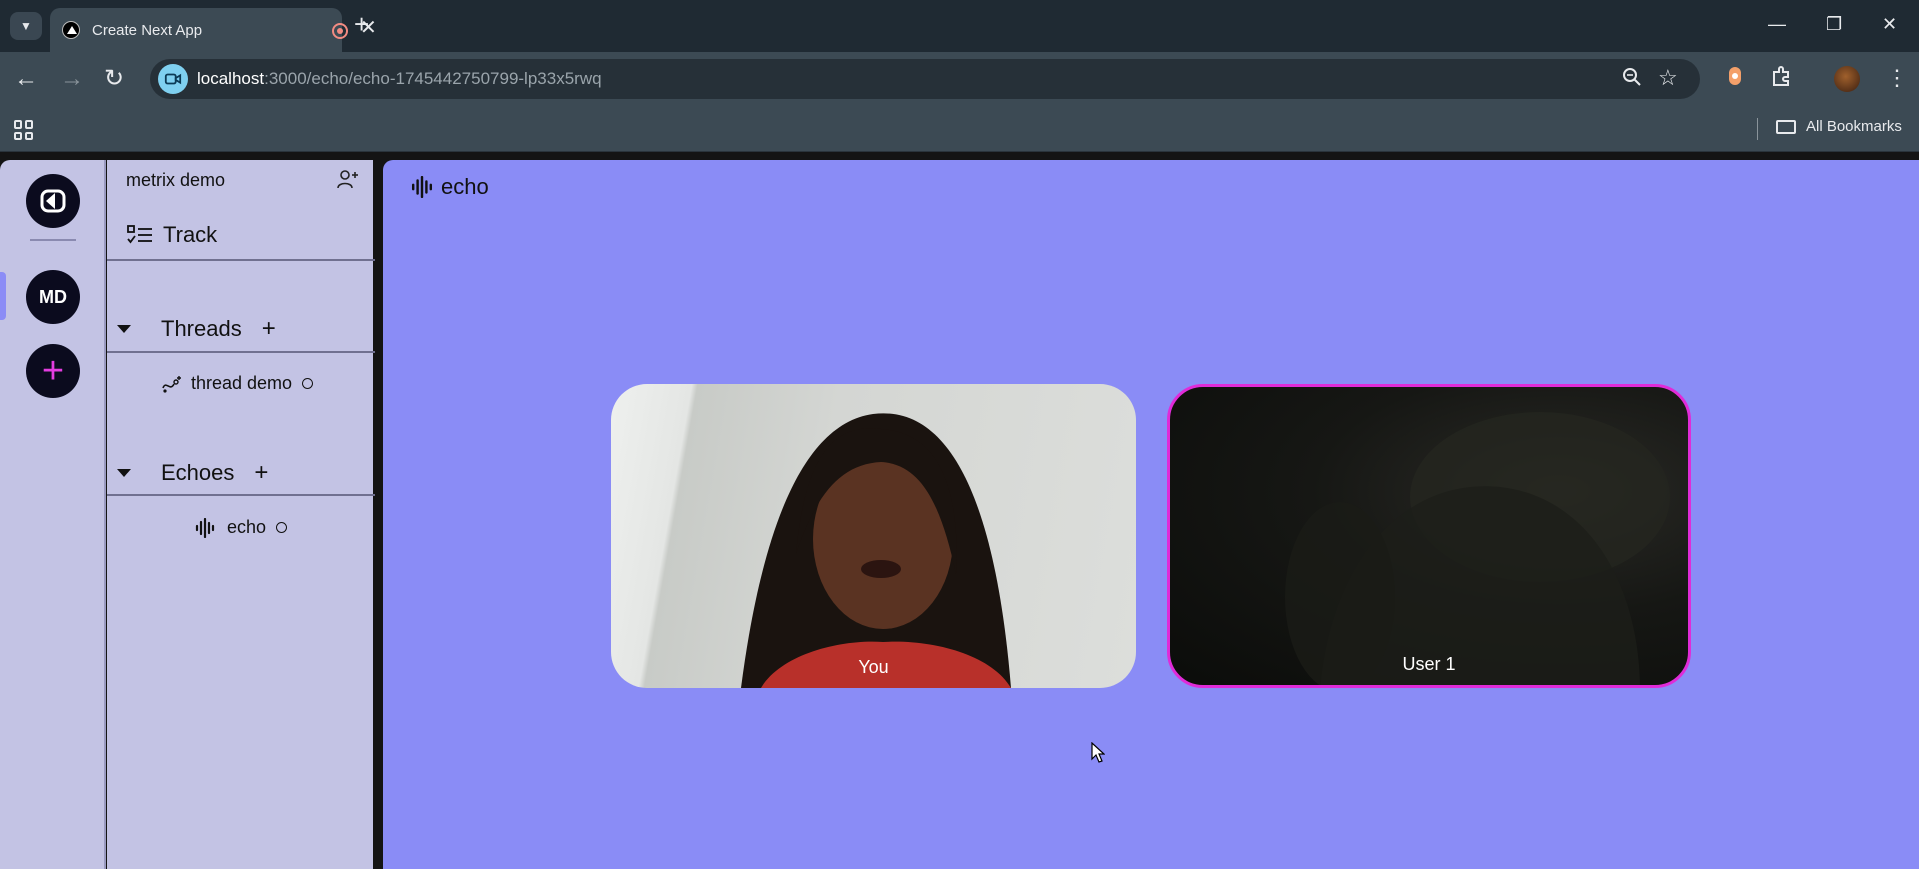  I want to click on echo-item: echo, so click(241, 527).